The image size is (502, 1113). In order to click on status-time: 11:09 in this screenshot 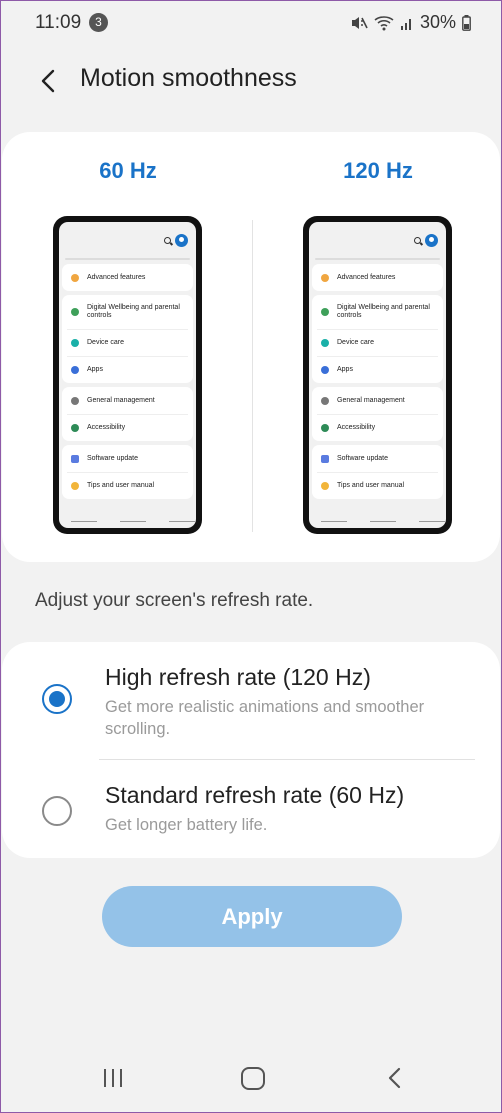, I will do `click(58, 22)`.